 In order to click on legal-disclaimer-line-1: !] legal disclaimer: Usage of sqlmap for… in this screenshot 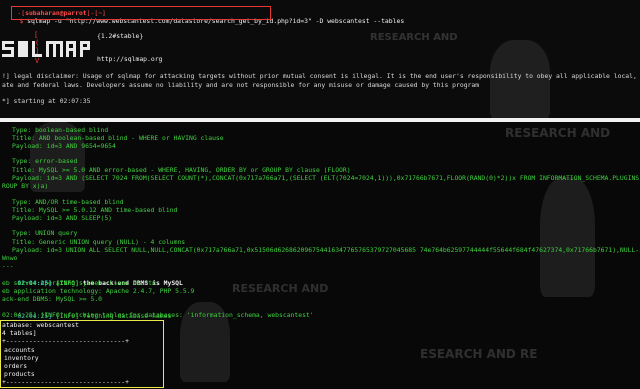, I will do `click(321, 76)`.